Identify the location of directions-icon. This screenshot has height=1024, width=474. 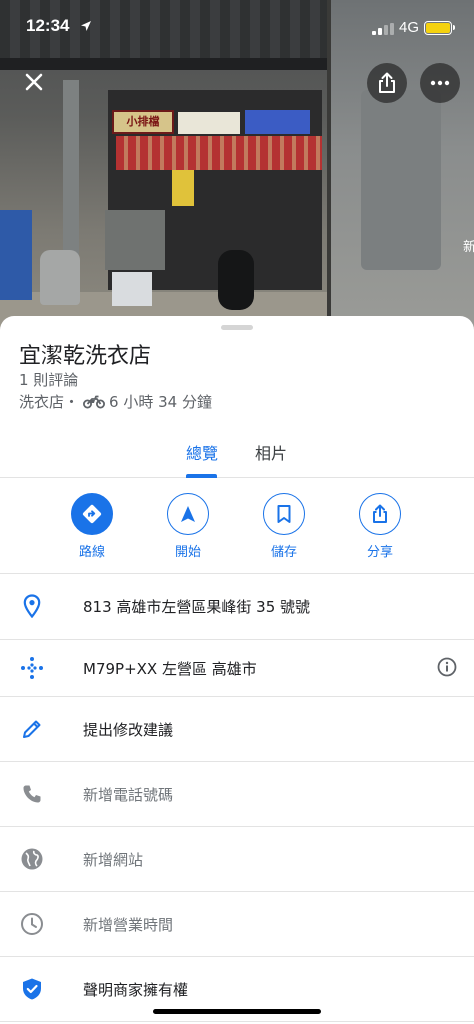
(92, 514).